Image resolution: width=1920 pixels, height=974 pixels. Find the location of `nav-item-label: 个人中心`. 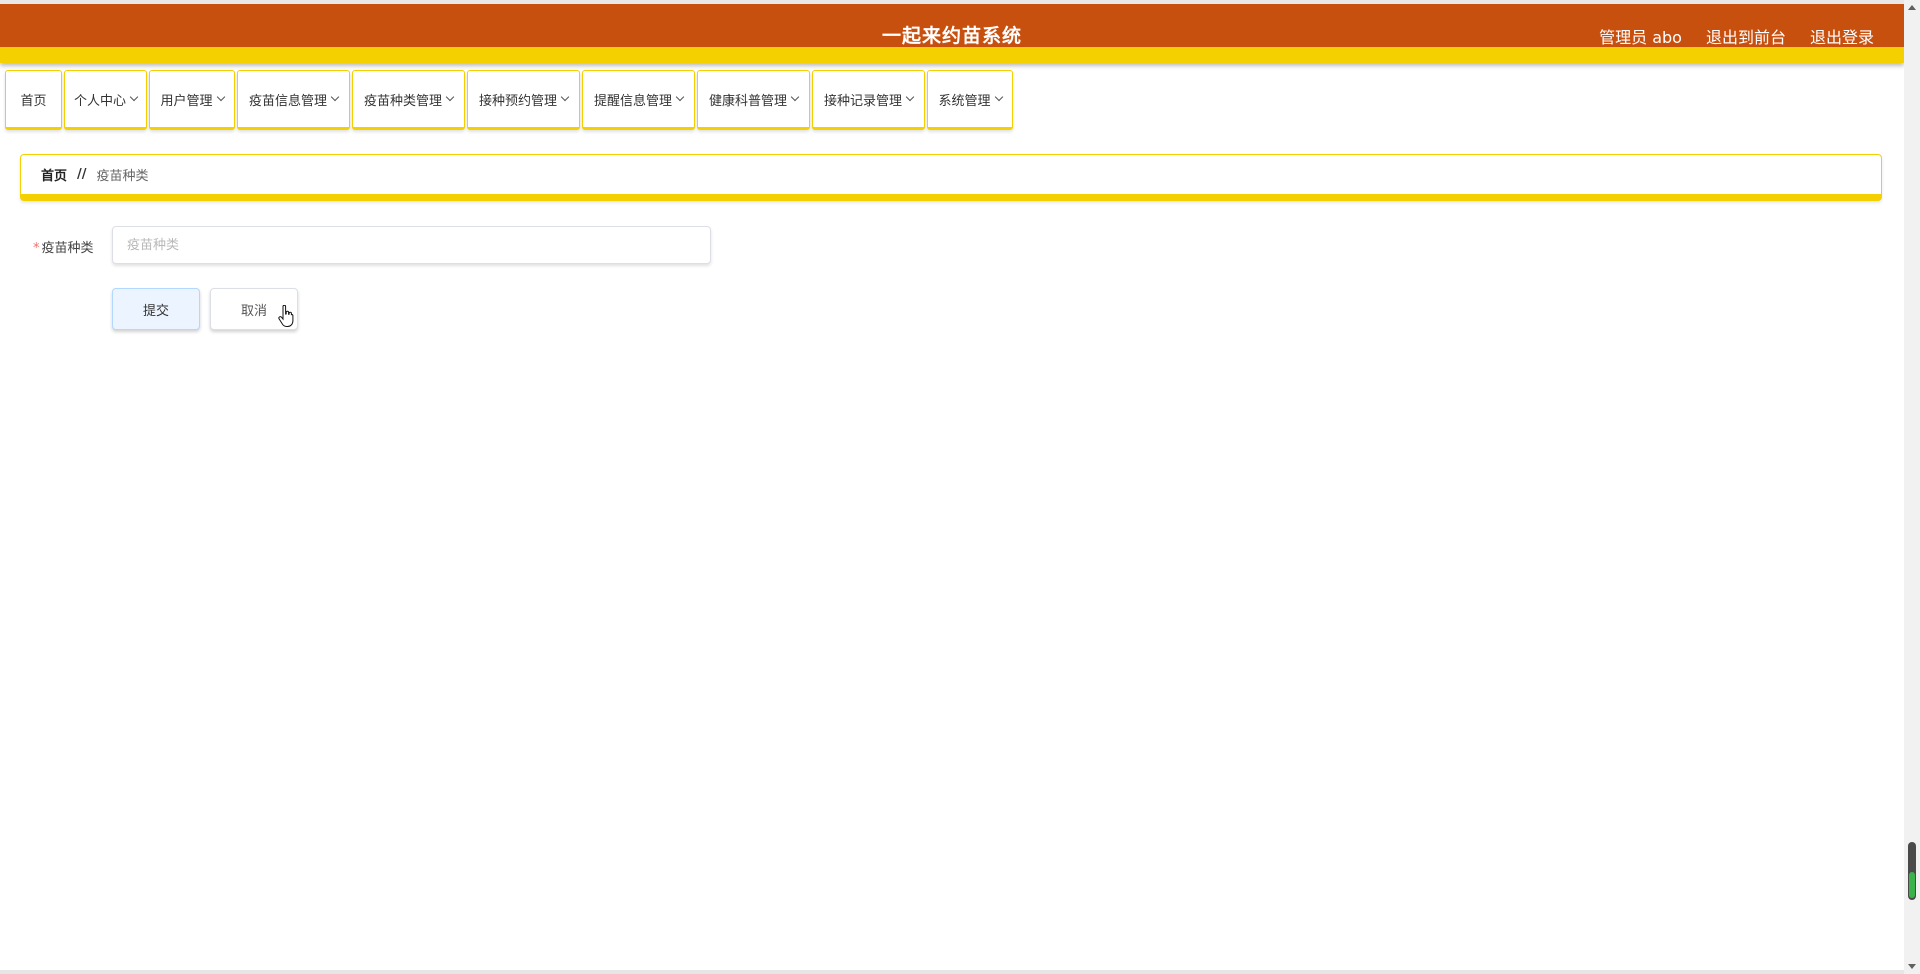

nav-item-label: 个人中心 is located at coordinates (100, 99).